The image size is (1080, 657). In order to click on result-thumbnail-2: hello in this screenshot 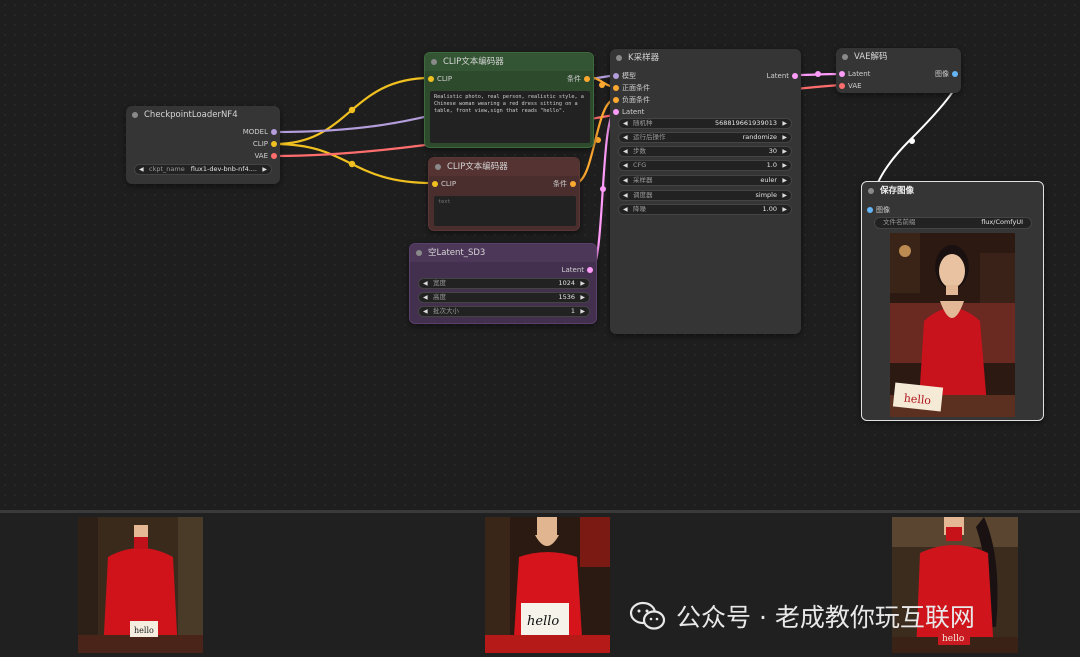, I will do `click(547, 585)`.